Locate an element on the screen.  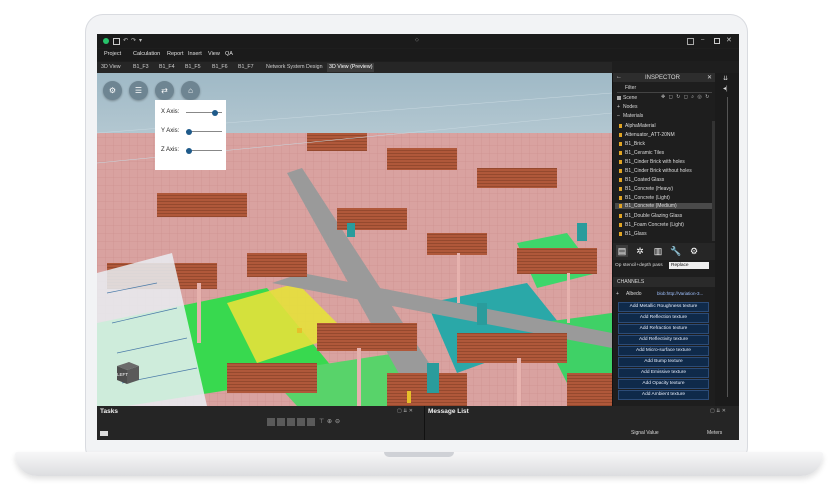
x-axis-slider-knob is located at coordinates (214, 112).